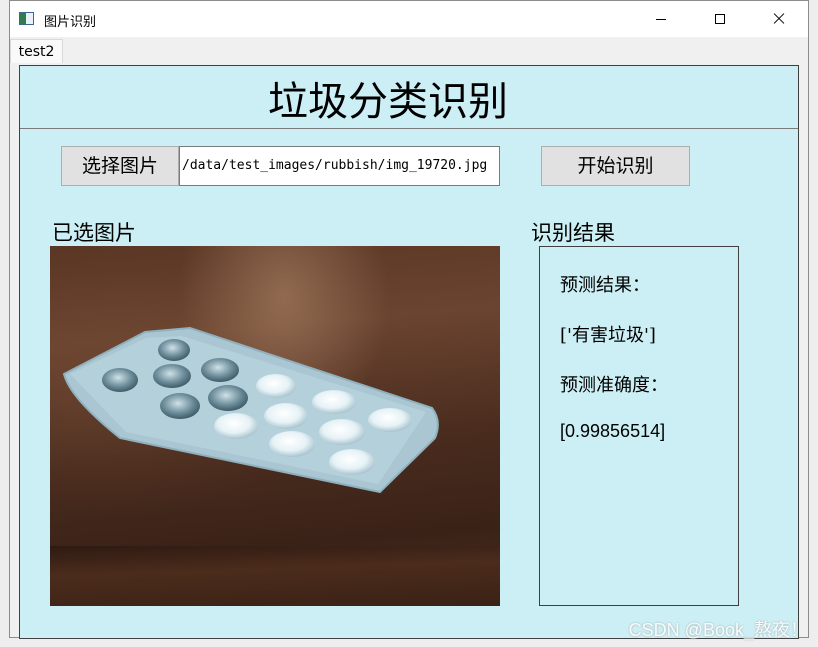  I want to click on file-path-text: /data/test_images/rubbish/img_19720.jpg, so click(335, 165).